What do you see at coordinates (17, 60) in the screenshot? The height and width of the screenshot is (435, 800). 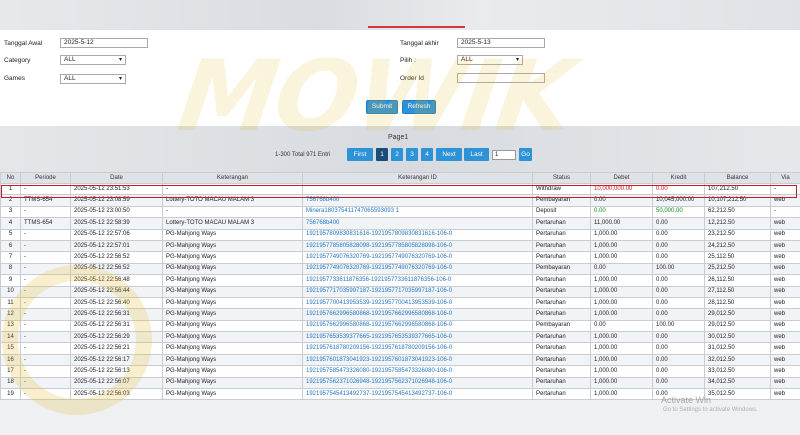 I see `category-label: Category` at bounding box center [17, 60].